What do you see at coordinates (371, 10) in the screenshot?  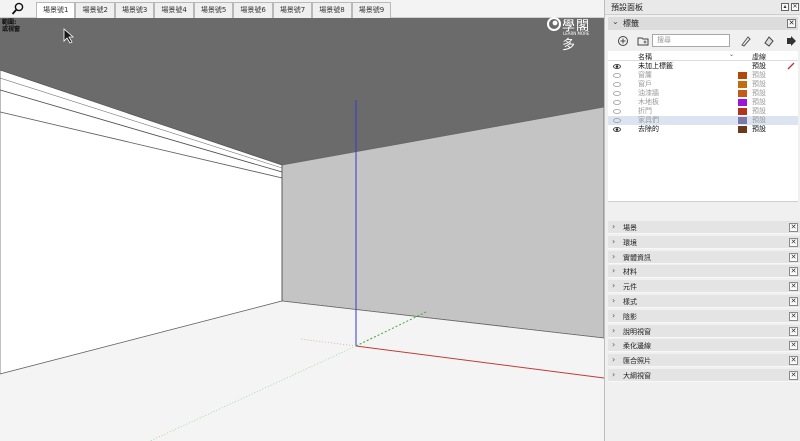 I see `scene-tab: 場景號9` at bounding box center [371, 10].